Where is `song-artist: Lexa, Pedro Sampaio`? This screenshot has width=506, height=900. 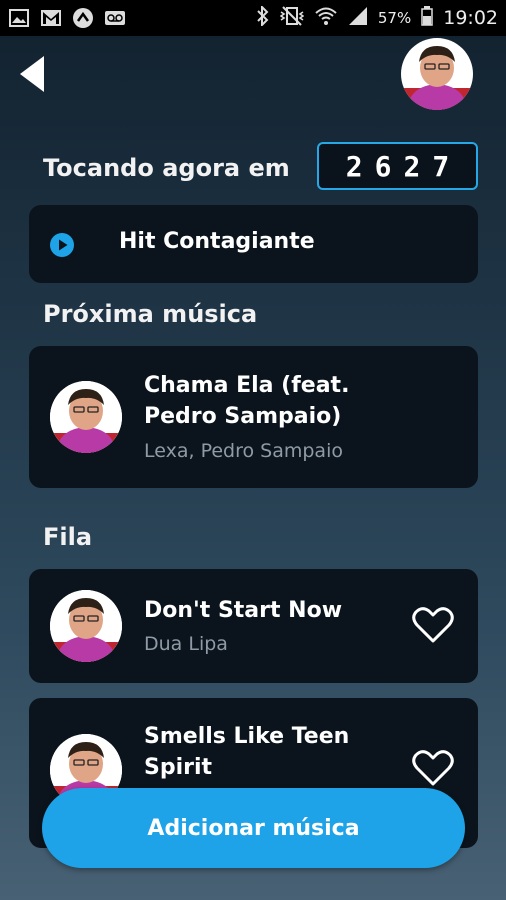 song-artist: Lexa, Pedro Sampaio is located at coordinates (243, 451).